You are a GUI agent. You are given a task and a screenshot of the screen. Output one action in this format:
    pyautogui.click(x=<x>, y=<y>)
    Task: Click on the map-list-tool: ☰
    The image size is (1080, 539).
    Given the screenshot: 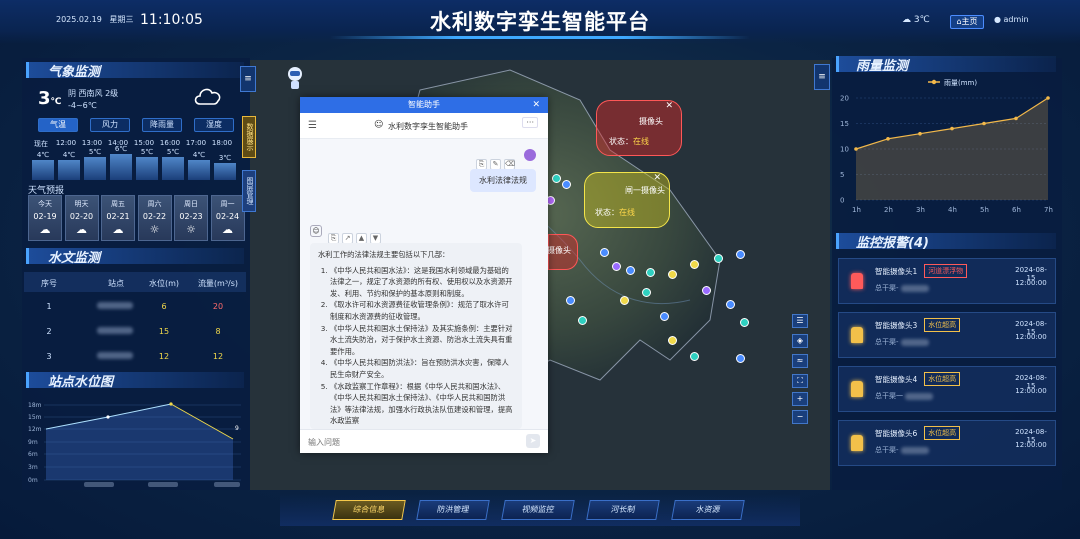 What is the action you would take?
    pyautogui.click(x=800, y=321)
    